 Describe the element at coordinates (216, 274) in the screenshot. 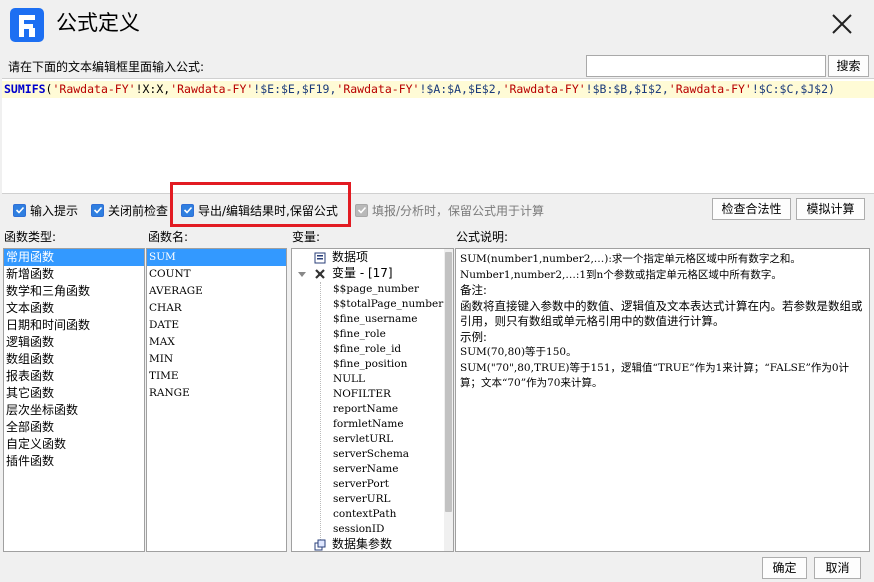

I see `function-name-item: COUNT` at that location.